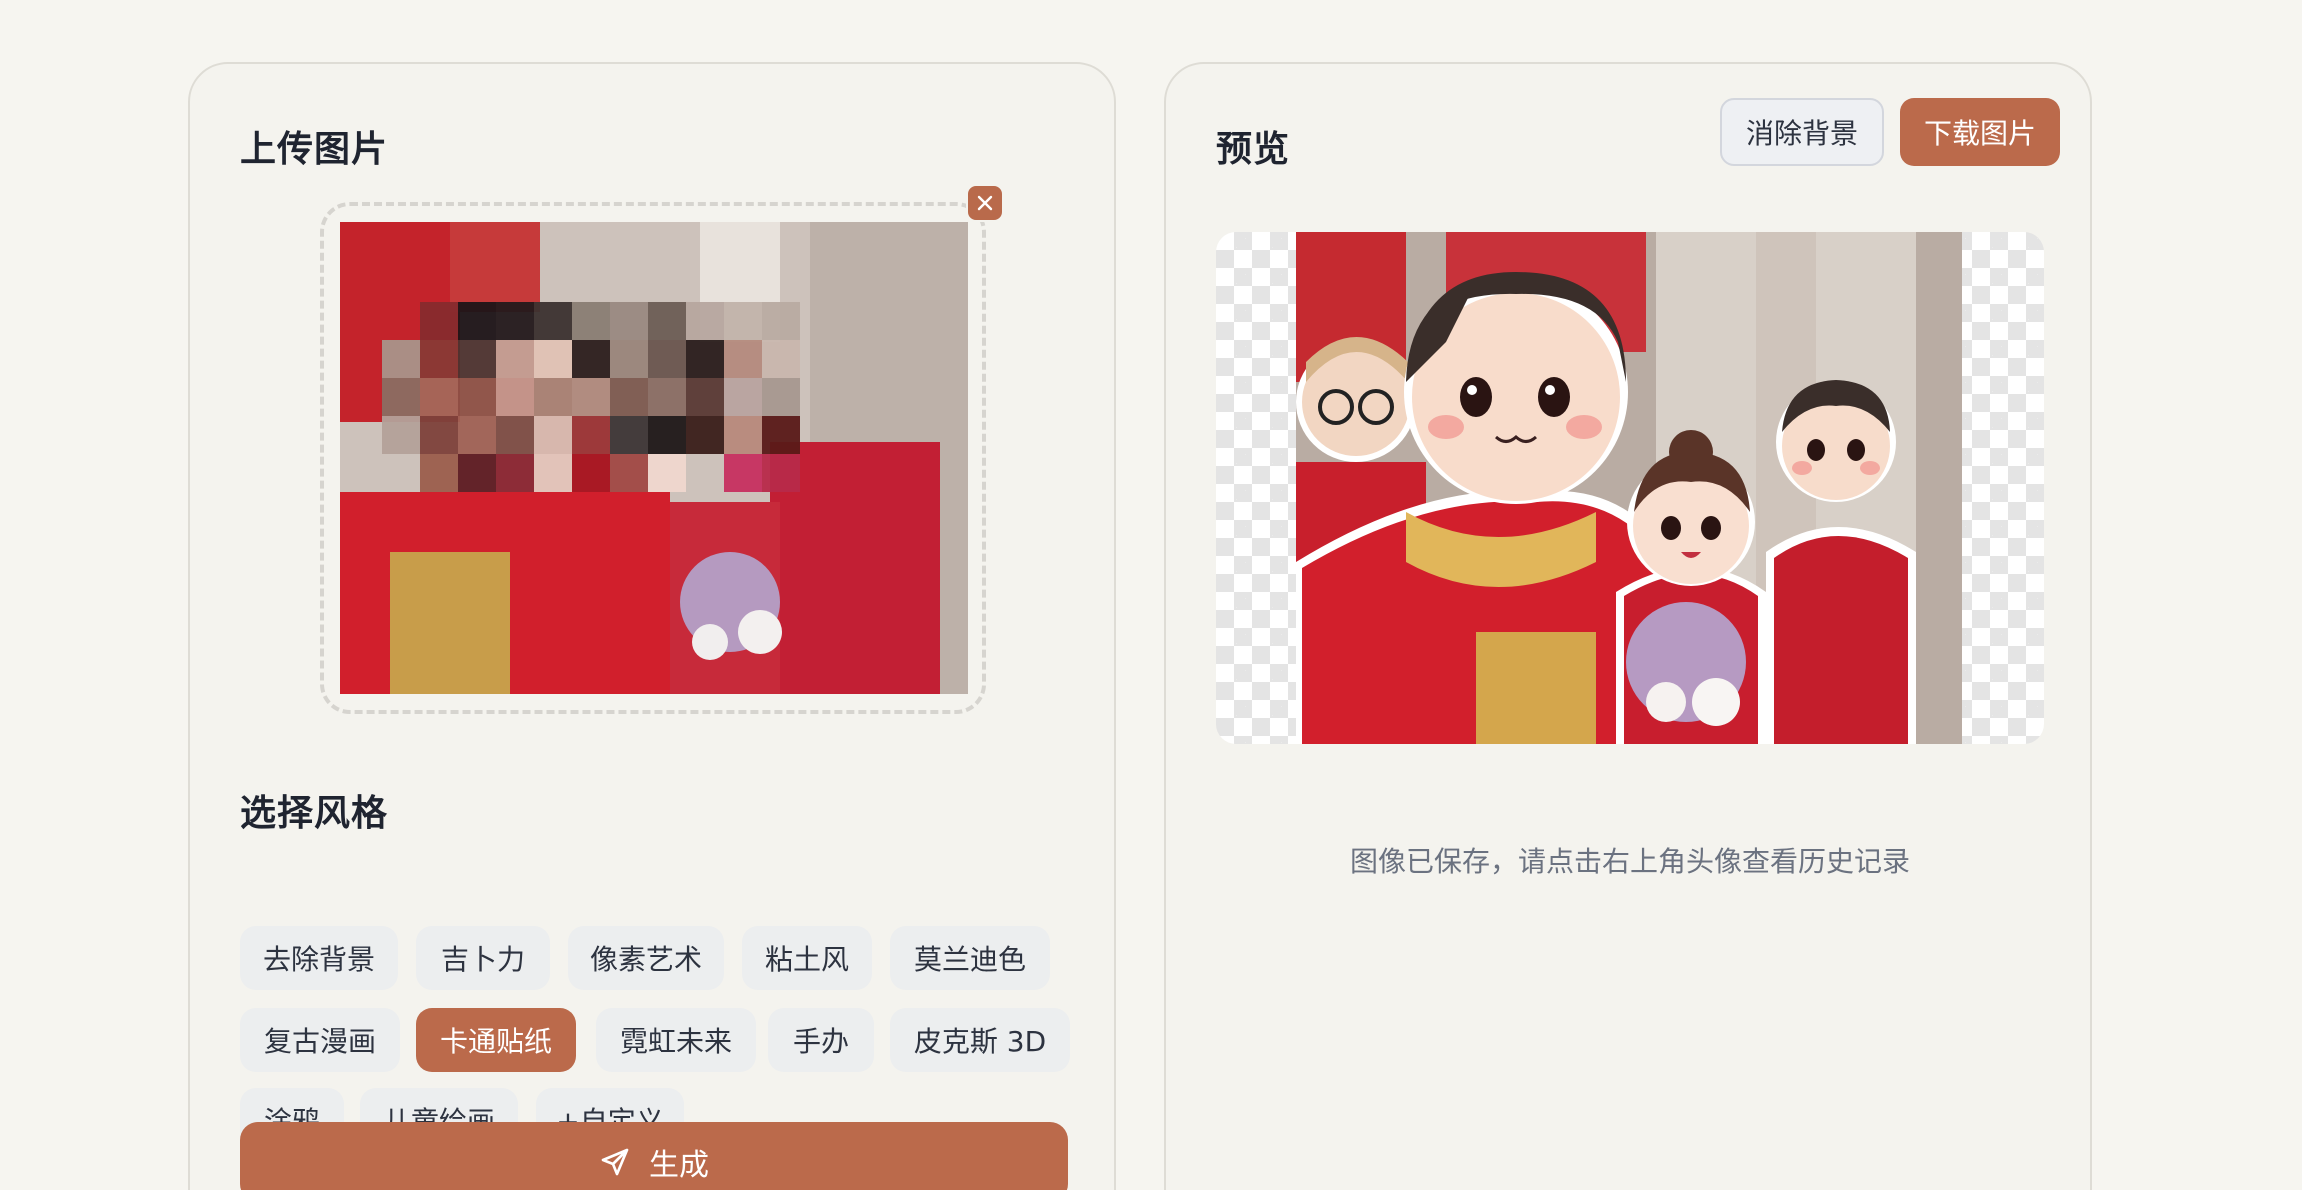  What do you see at coordinates (679, 1165) in the screenshot?
I see `generate-label: 生成` at bounding box center [679, 1165].